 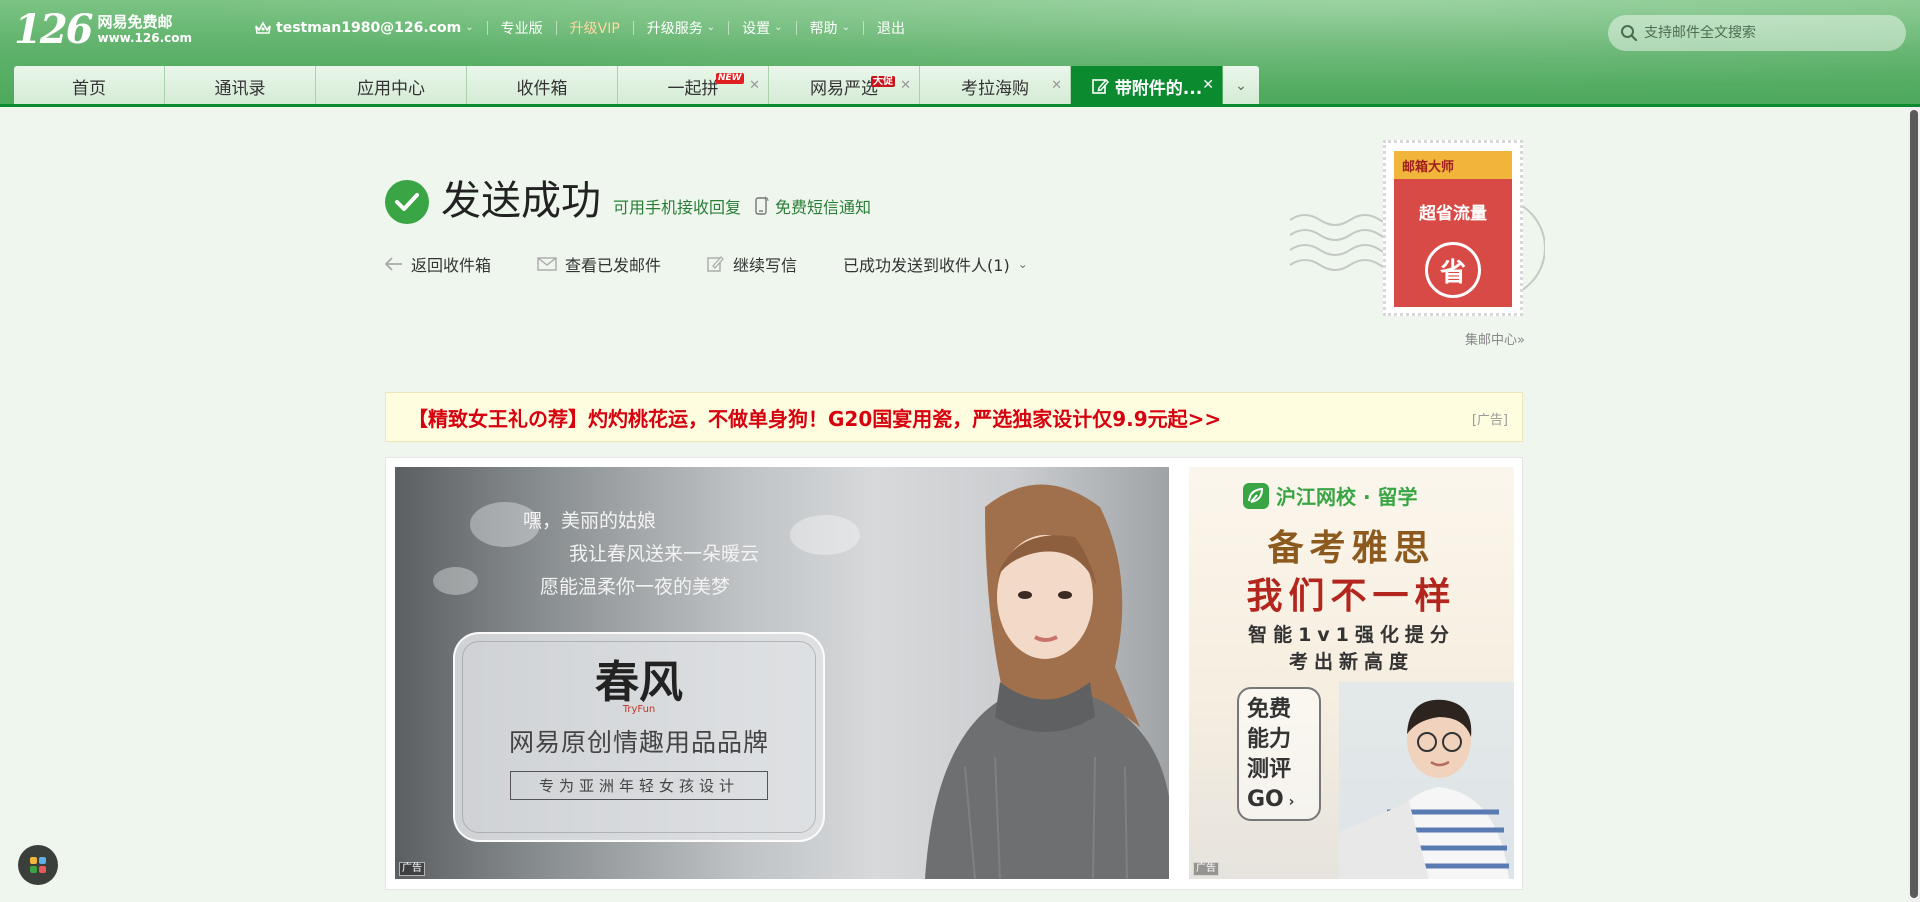 I want to click on hujiang-subtitle: 智能1v1强化提分 考出新高度, so click(x=1351, y=649).